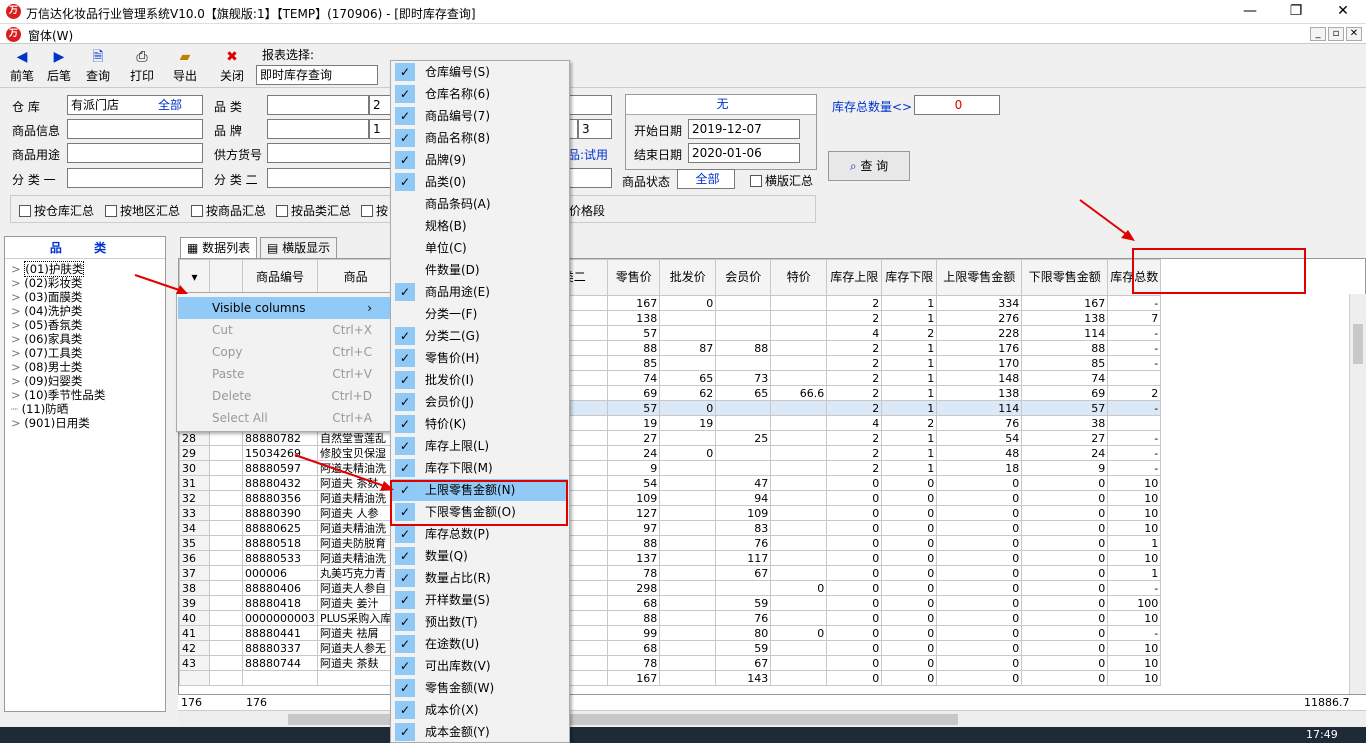  I want to click on group-by-category: 按品类汇总, so click(313, 210).